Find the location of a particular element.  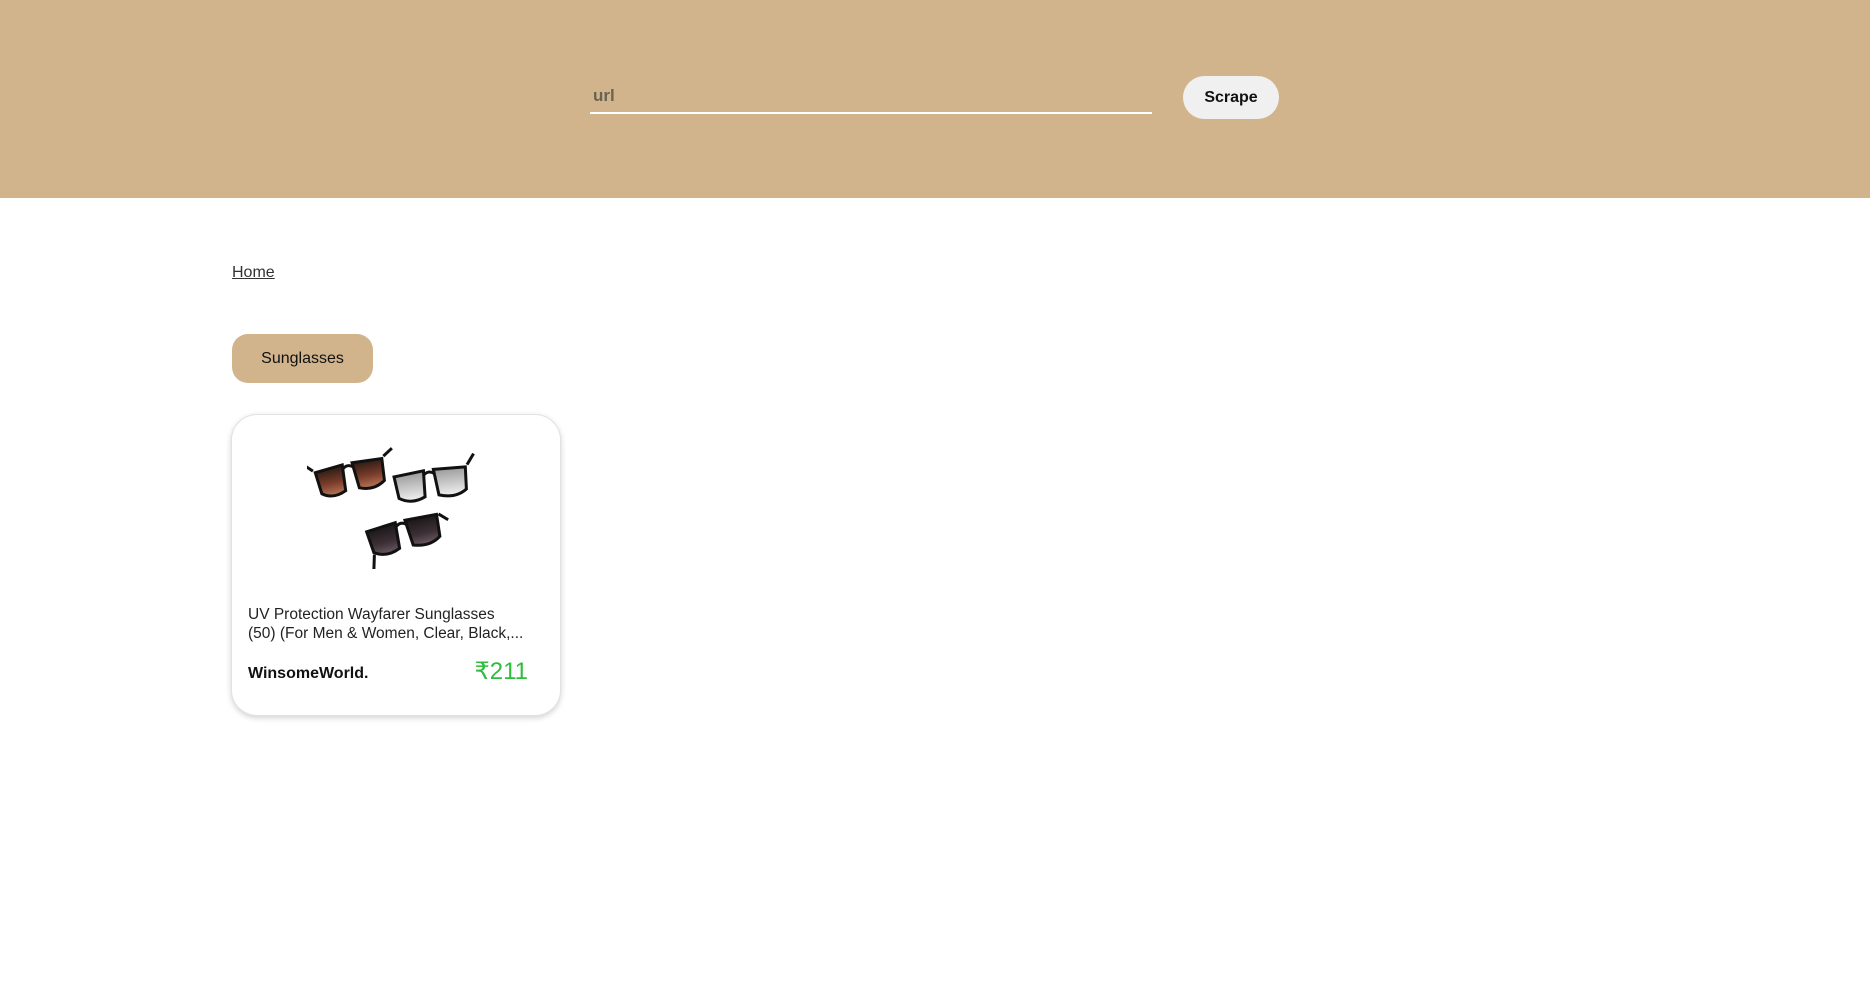

url-field is located at coordinates (871, 97).